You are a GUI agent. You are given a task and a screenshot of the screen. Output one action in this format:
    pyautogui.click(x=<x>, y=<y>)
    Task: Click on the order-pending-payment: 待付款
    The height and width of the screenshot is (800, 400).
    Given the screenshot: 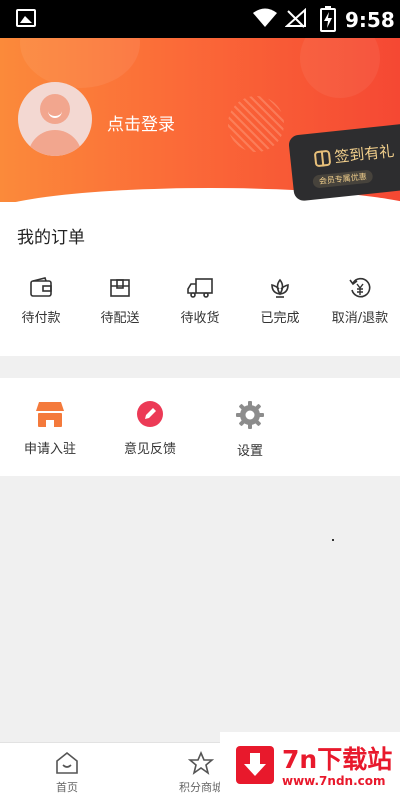 What is the action you would take?
    pyautogui.click(x=41, y=301)
    